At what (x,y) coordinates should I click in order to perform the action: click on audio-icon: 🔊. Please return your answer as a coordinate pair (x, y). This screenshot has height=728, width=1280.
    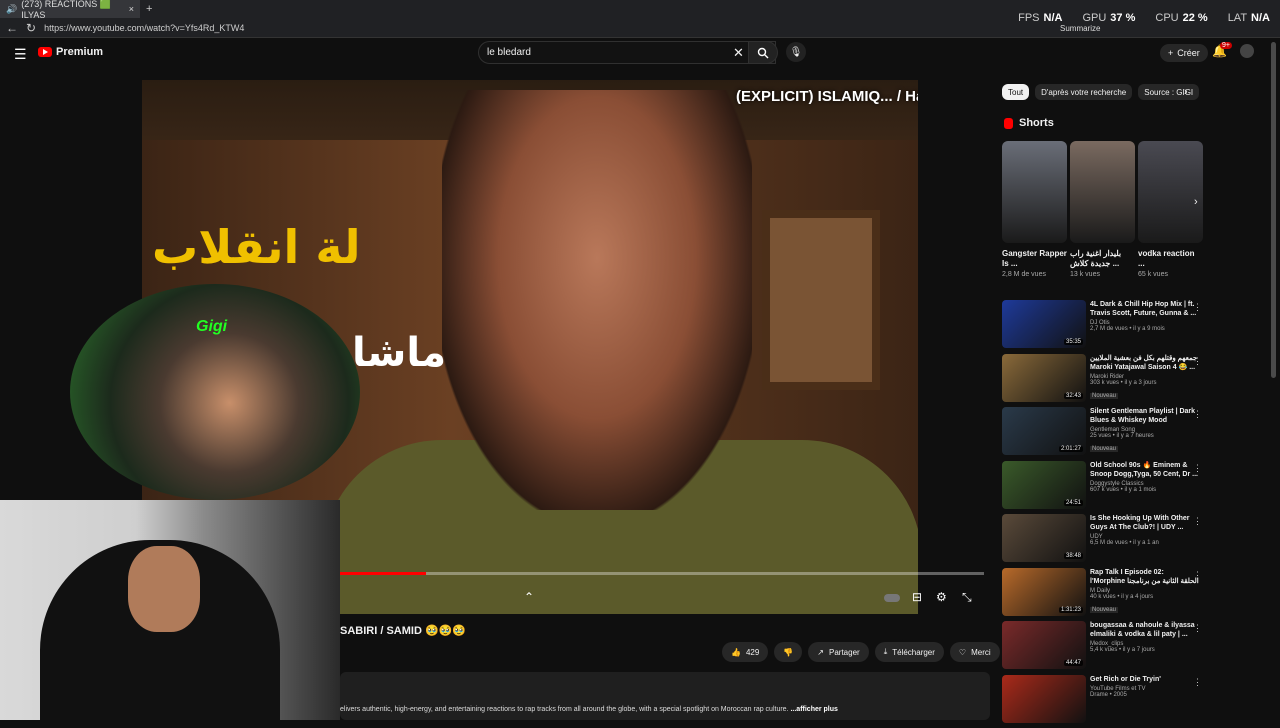
    Looking at the image, I should click on (11, 9).